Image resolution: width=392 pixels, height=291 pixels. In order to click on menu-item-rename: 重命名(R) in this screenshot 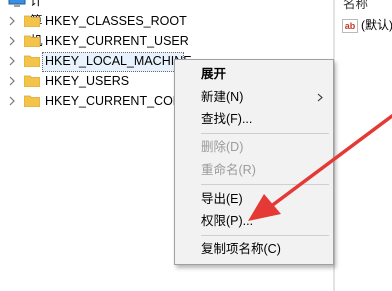, I will do `click(254, 170)`.